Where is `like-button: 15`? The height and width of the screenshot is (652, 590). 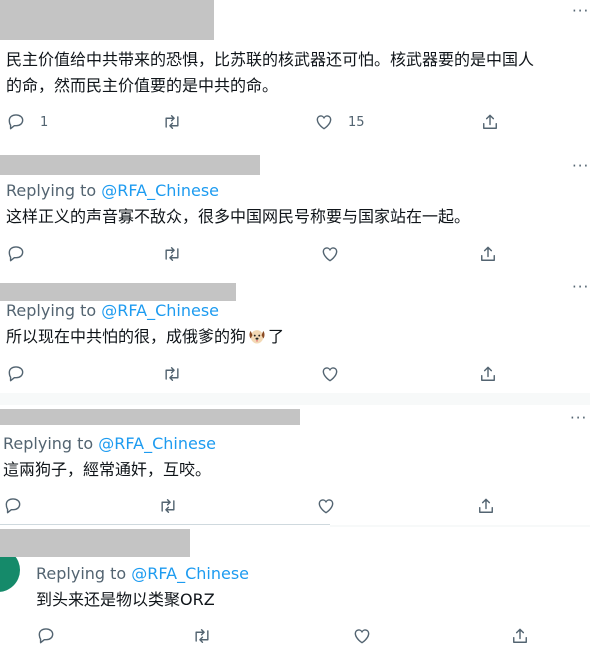 like-button: 15 is located at coordinates (339, 122).